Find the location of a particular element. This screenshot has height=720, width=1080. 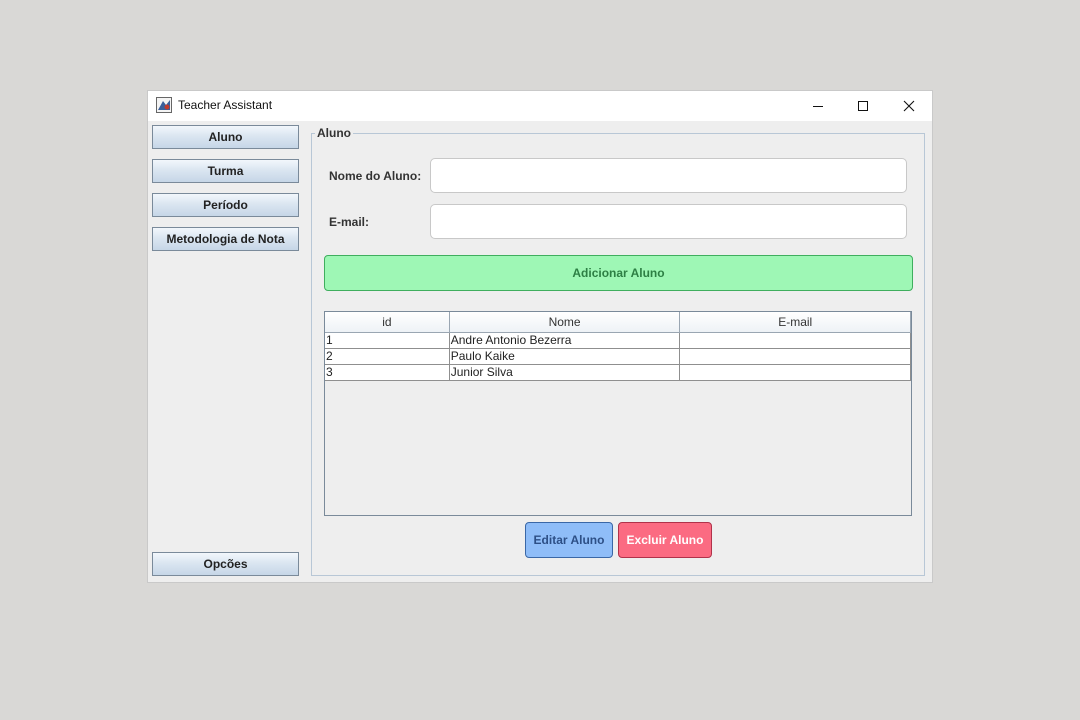

column-header-id: id is located at coordinates (387, 322).